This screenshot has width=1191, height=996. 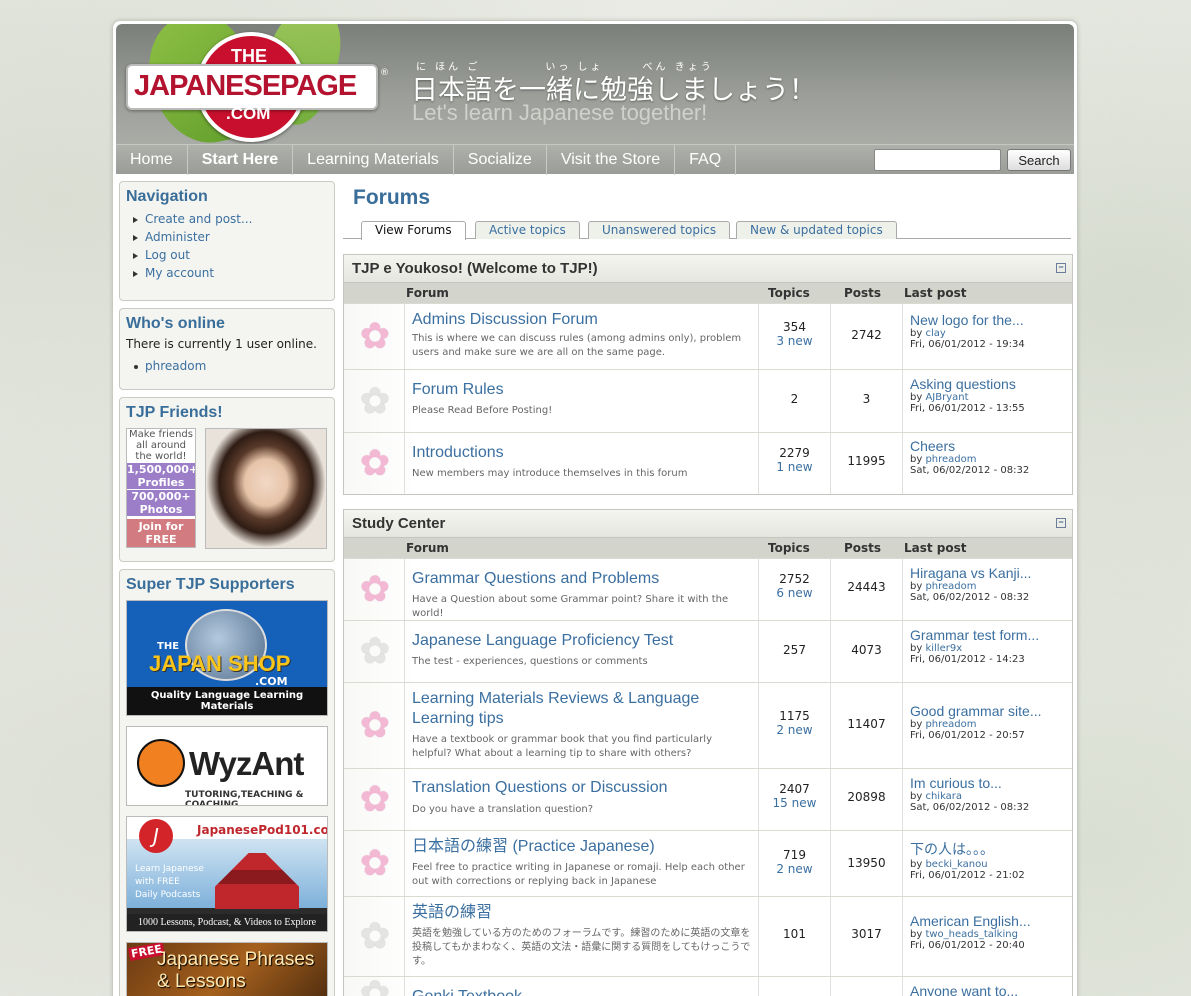 What do you see at coordinates (991, 586) in the screenshot?
I see `last-post-author: by phreadom` at bounding box center [991, 586].